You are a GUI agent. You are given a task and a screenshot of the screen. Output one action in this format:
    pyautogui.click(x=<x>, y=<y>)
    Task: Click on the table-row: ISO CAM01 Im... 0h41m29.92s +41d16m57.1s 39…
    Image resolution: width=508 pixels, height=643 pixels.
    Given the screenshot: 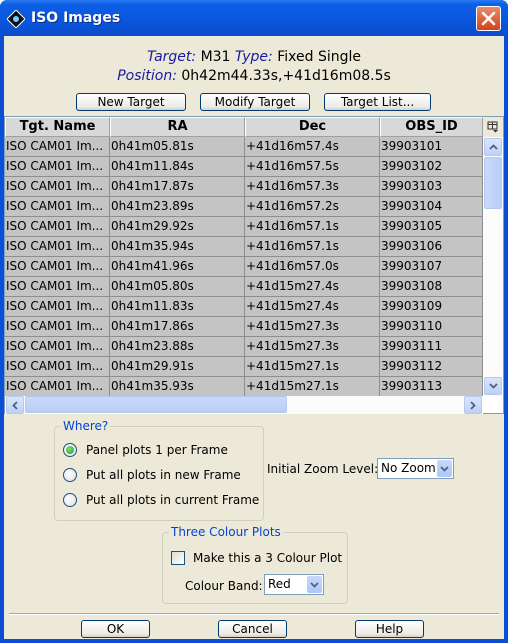 What is the action you would take?
    pyautogui.click(x=244, y=227)
    